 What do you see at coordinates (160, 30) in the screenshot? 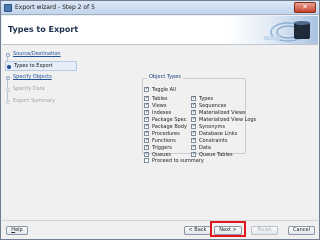
I see `wizard-header: Types to Export` at bounding box center [160, 30].